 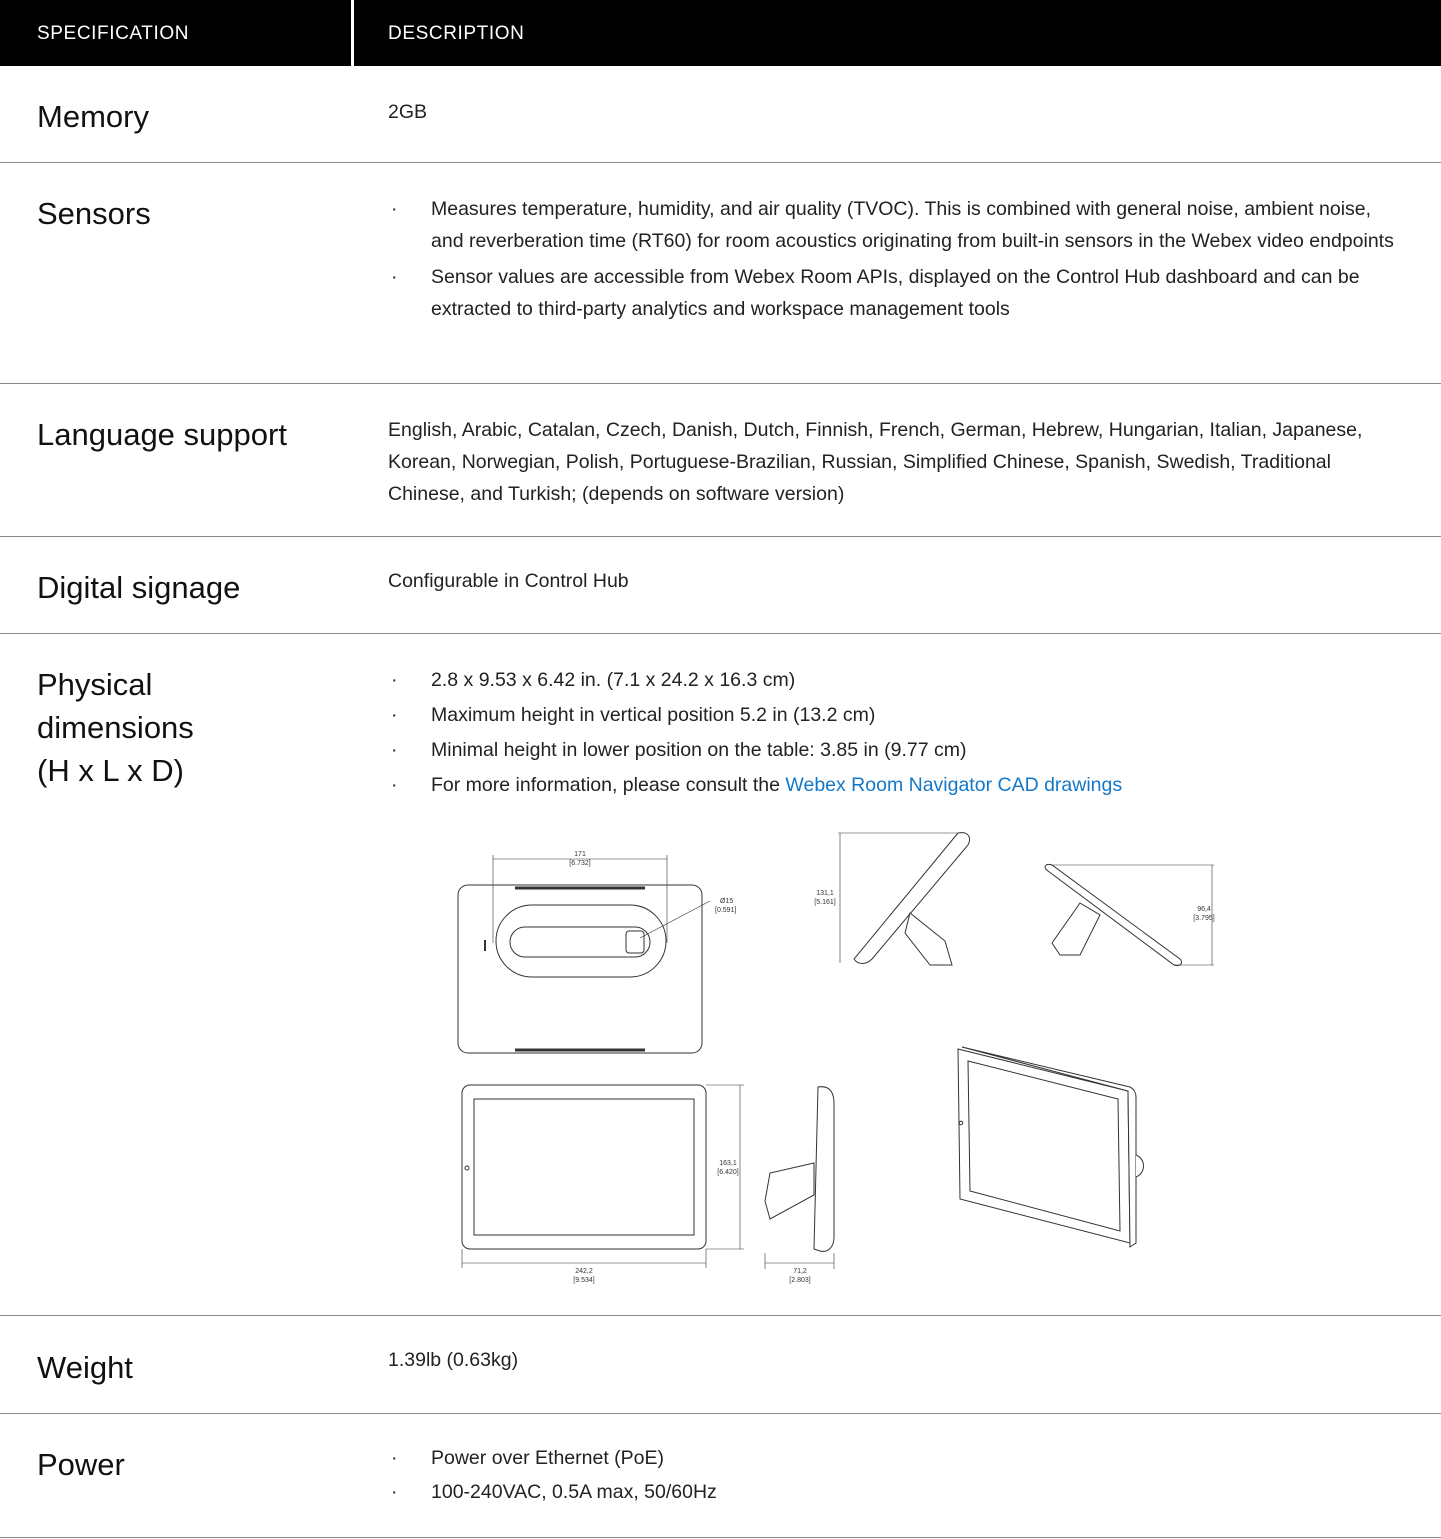 I want to click on row-memory: Memory 2GB, so click(x=720, y=114).